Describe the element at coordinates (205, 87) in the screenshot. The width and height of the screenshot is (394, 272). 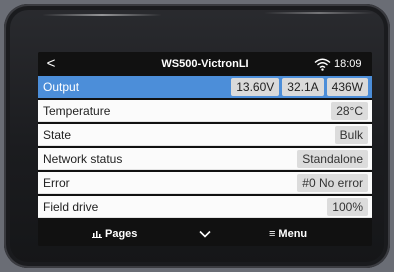
I see `list-item-output: Output 13.60V 32.1A 436W` at that location.